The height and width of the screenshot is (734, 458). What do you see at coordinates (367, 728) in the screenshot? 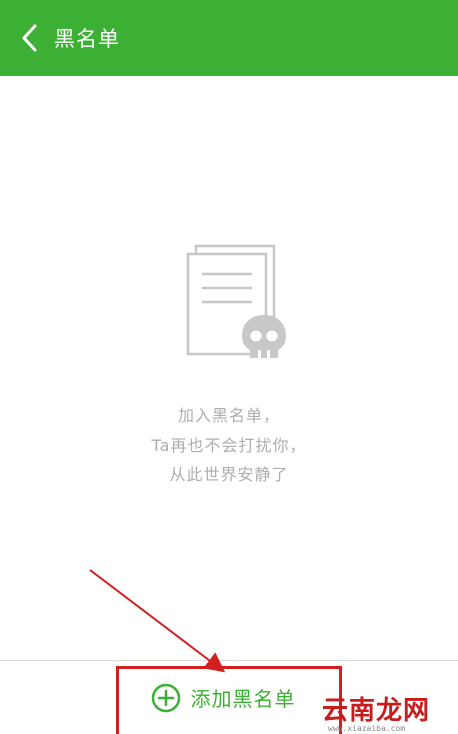
I see `watermark-url: www.xiazaiba.com` at bounding box center [367, 728].